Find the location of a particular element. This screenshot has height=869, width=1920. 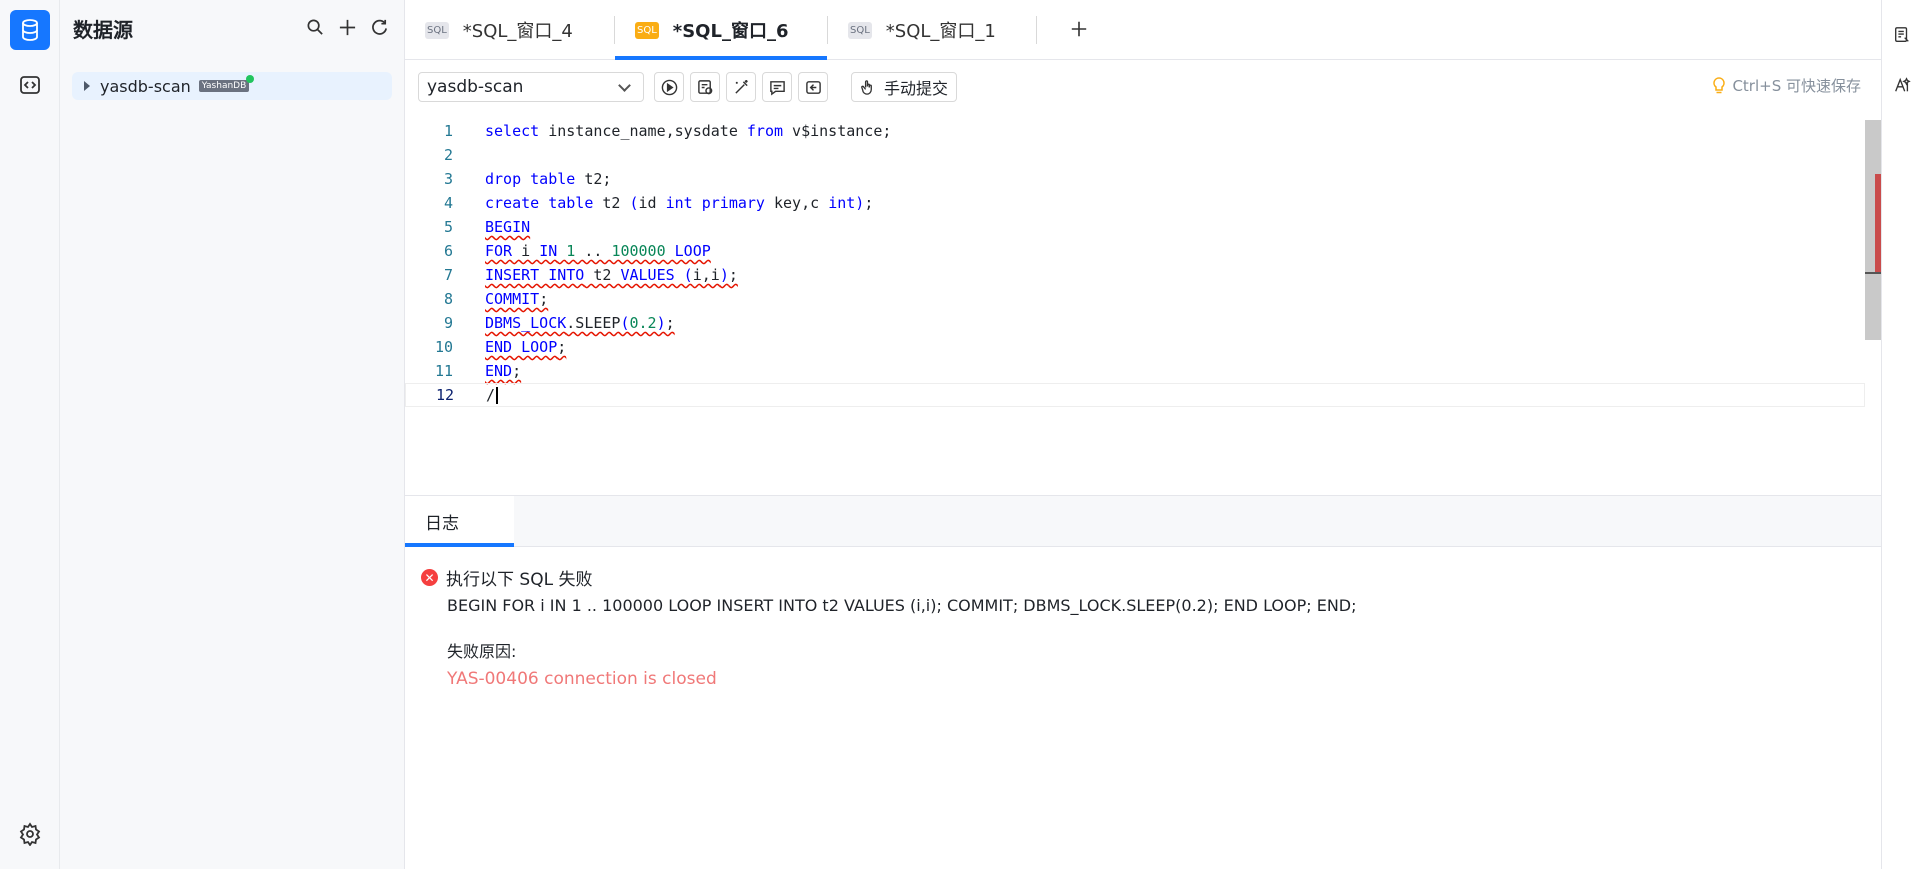

connection-select: yasdb-scan is located at coordinates (531, 87).